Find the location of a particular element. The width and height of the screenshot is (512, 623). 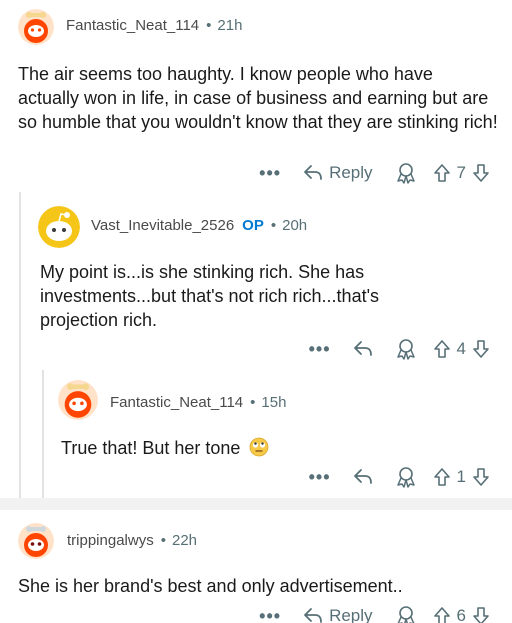

op-badge: OP is located at coordinates (253, 225).